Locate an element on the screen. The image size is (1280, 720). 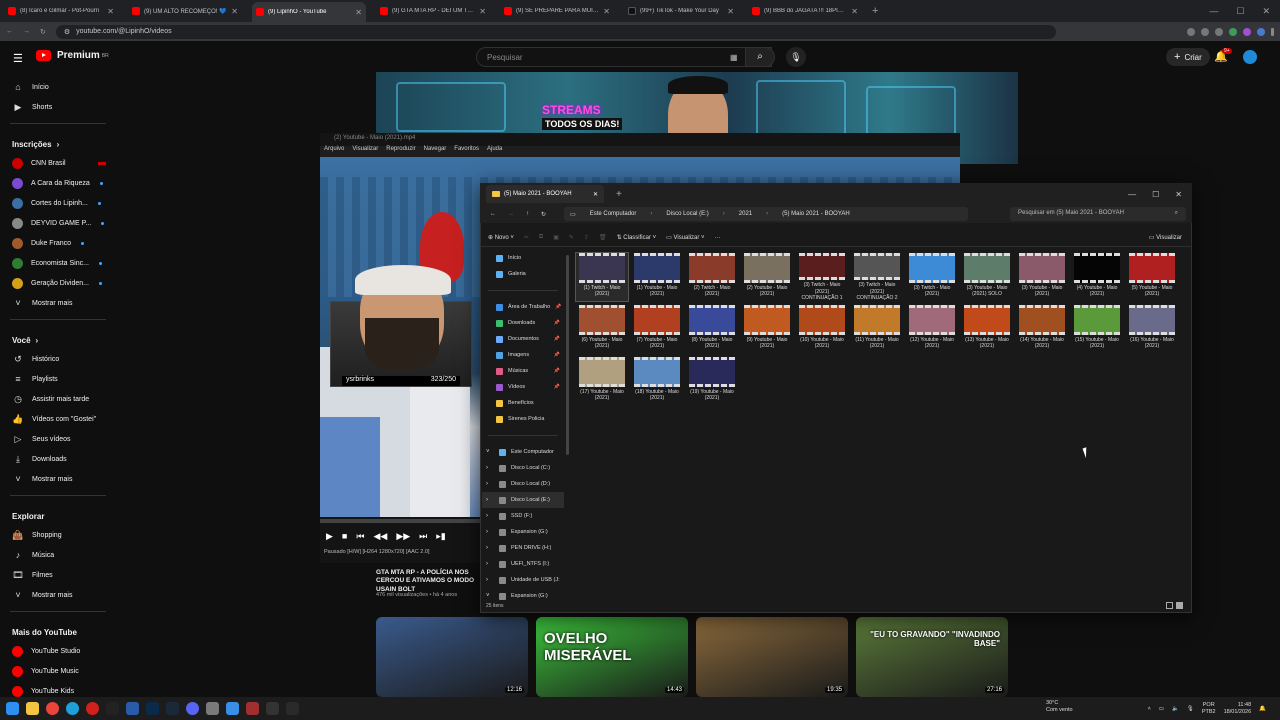
drive-item: ˅ Expansion (G:) is located at coordinates (523, 596).